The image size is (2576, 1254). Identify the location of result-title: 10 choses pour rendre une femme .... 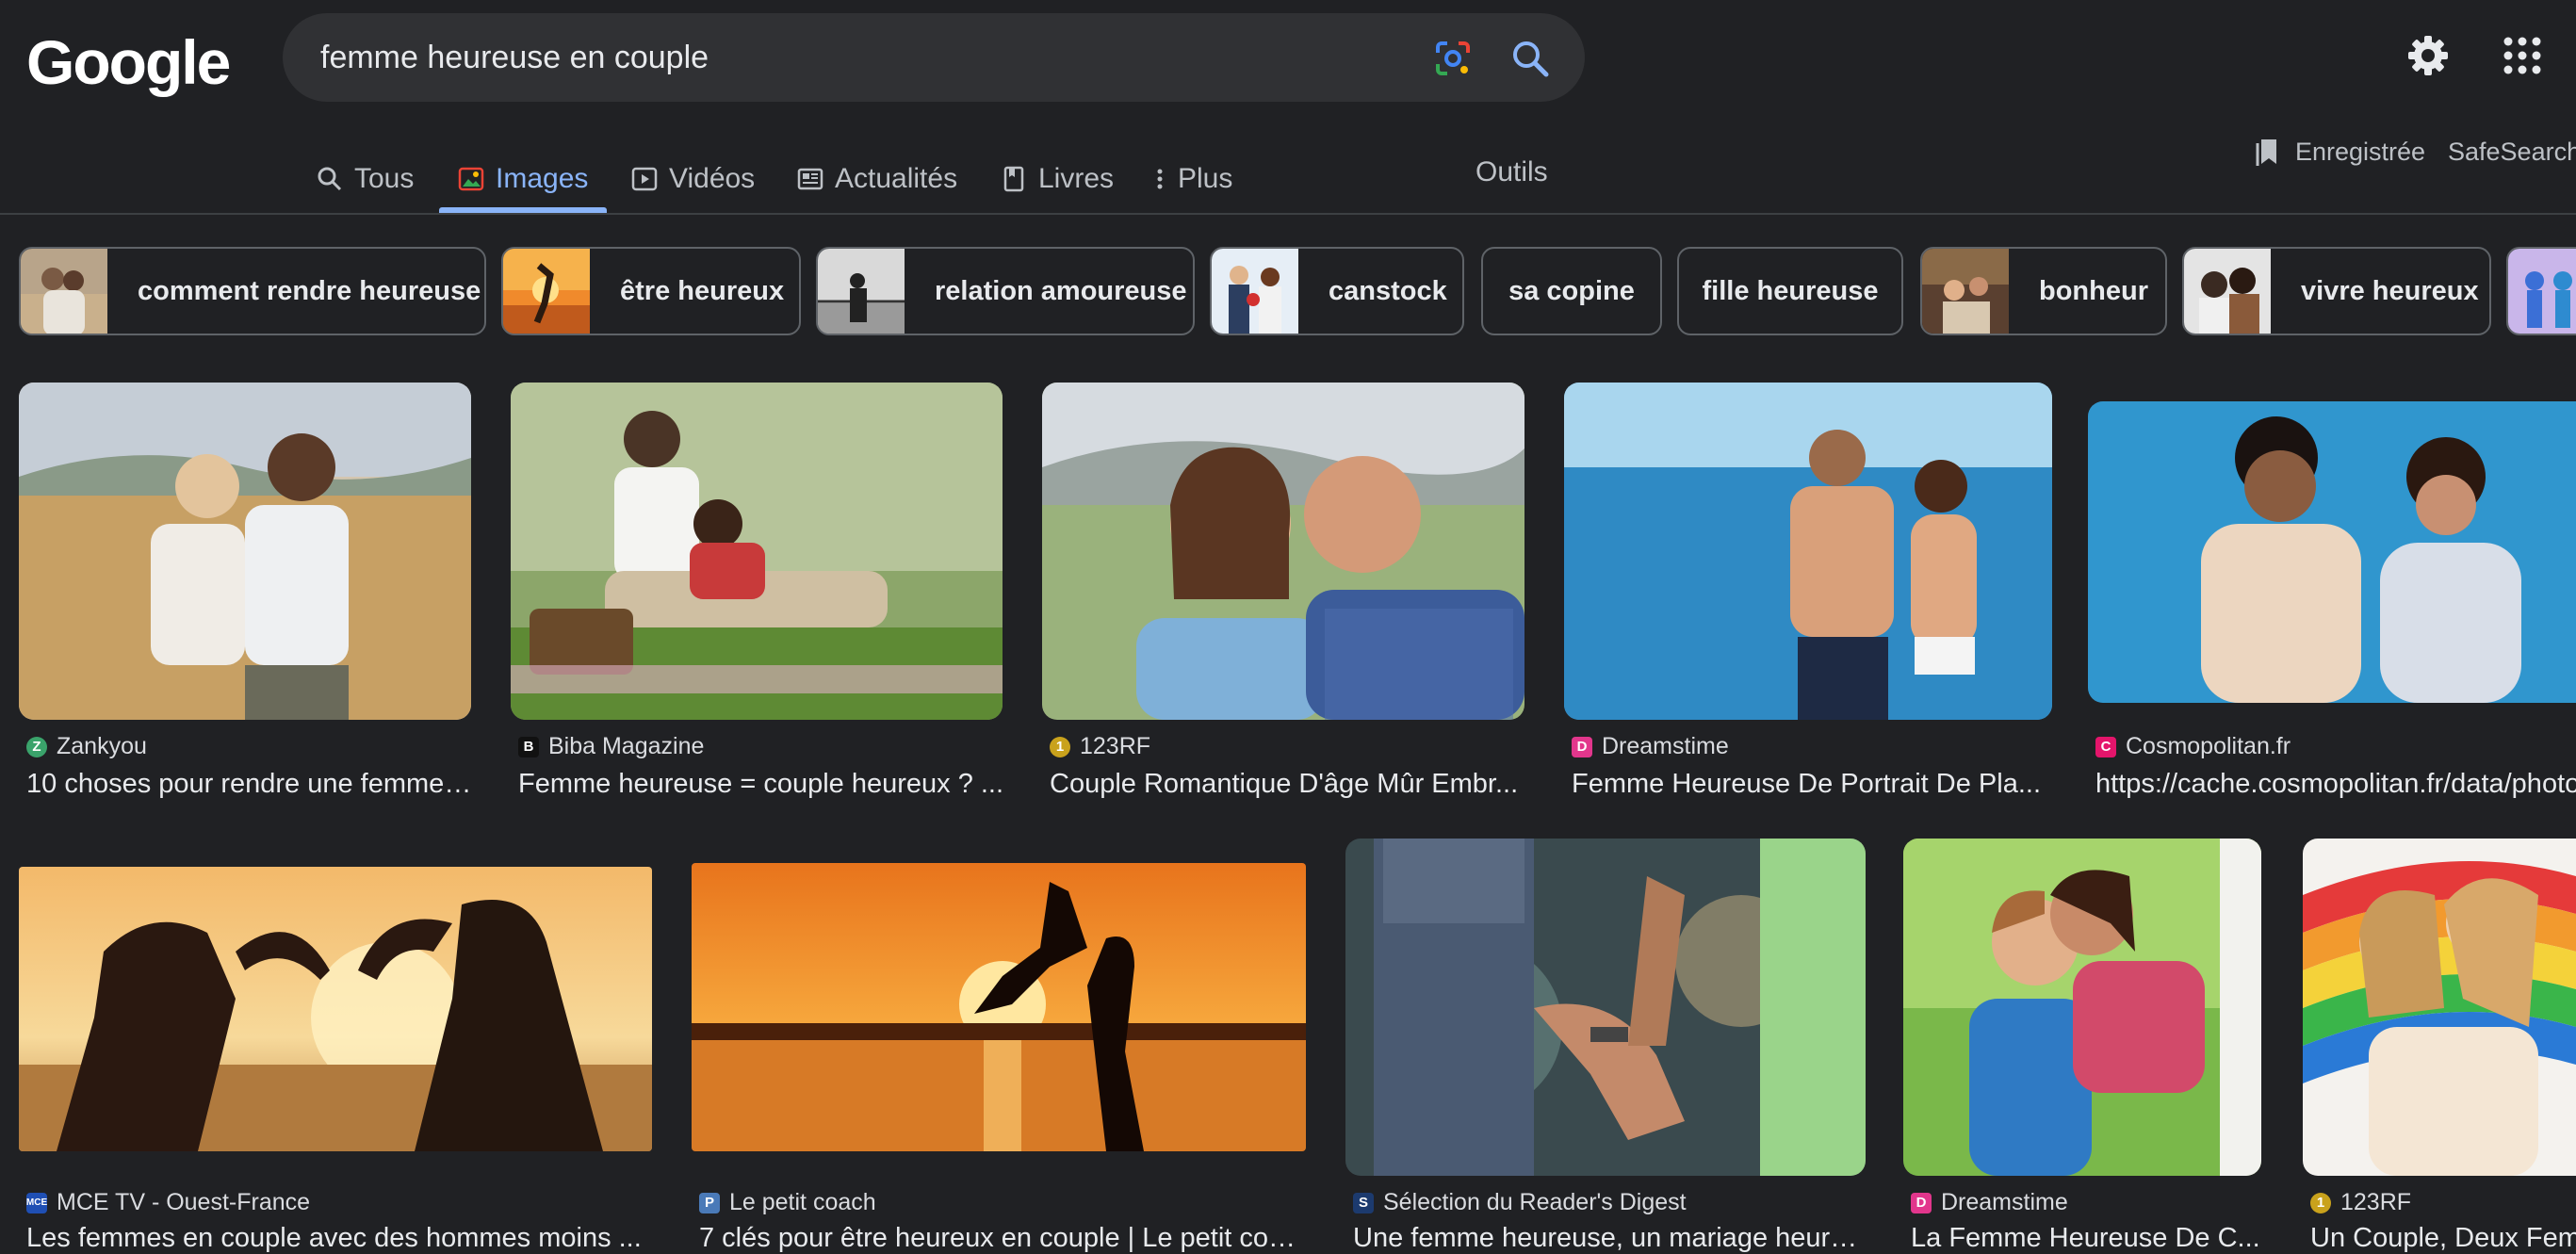
(249, 784).